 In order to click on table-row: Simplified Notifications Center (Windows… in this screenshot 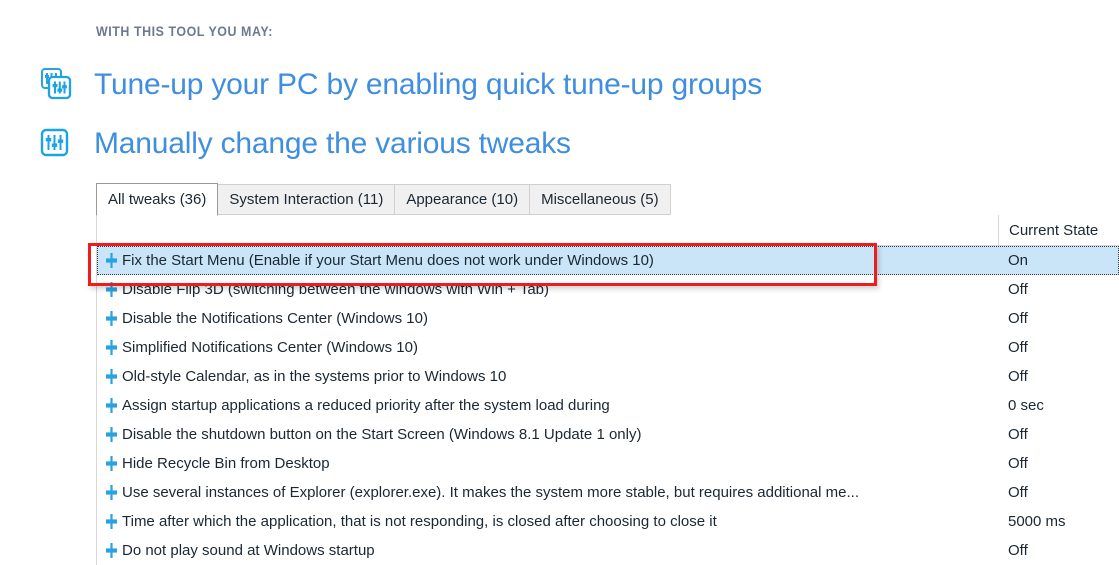, I will do `click(608, 347)`.